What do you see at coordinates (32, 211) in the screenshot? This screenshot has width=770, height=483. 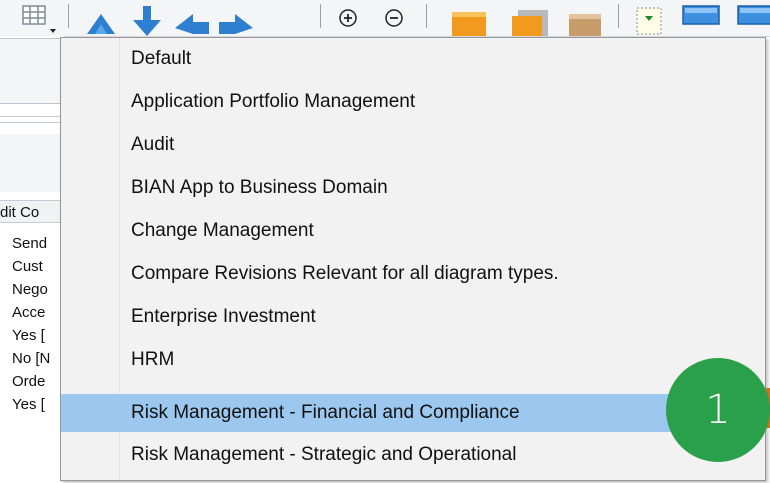 I see `column-header: dit Co` at bounding box center [32, 211].